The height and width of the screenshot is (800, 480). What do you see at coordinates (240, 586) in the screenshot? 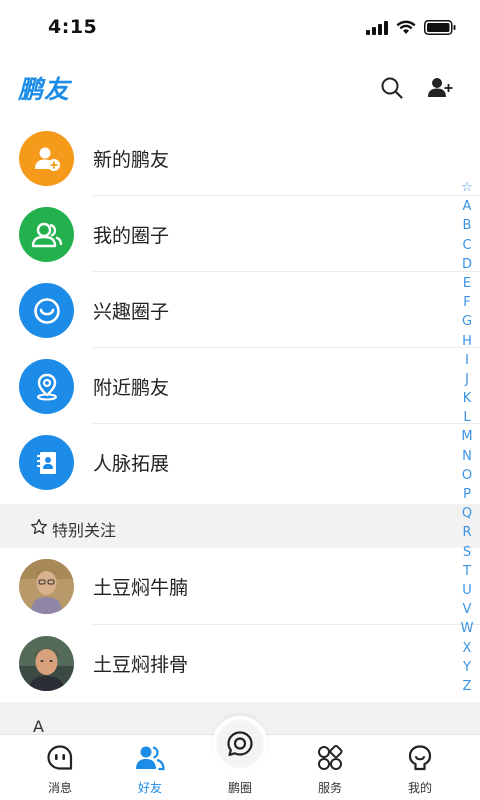
I see `contact-row: 土豆焖牛腩` at bounding box center [240, 586].